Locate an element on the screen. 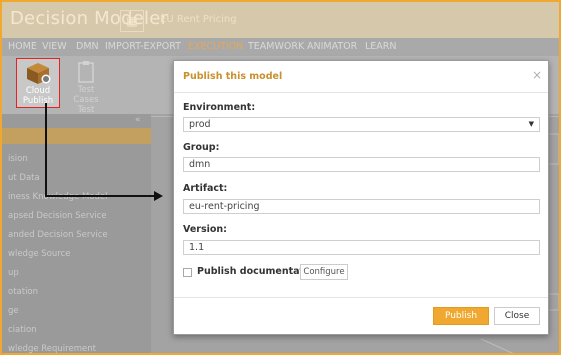 This screenshot has width=561, height=355. publish-documentation-checkbox is located at coordinates (187, 272).